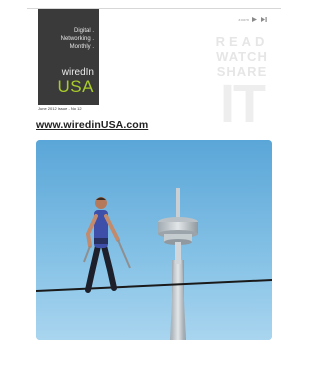 This screenshot has width=320, height=367. Describe the element at coordinates (83, 31) in the screenshot. I see `tagline-line: Digital .` at that location.